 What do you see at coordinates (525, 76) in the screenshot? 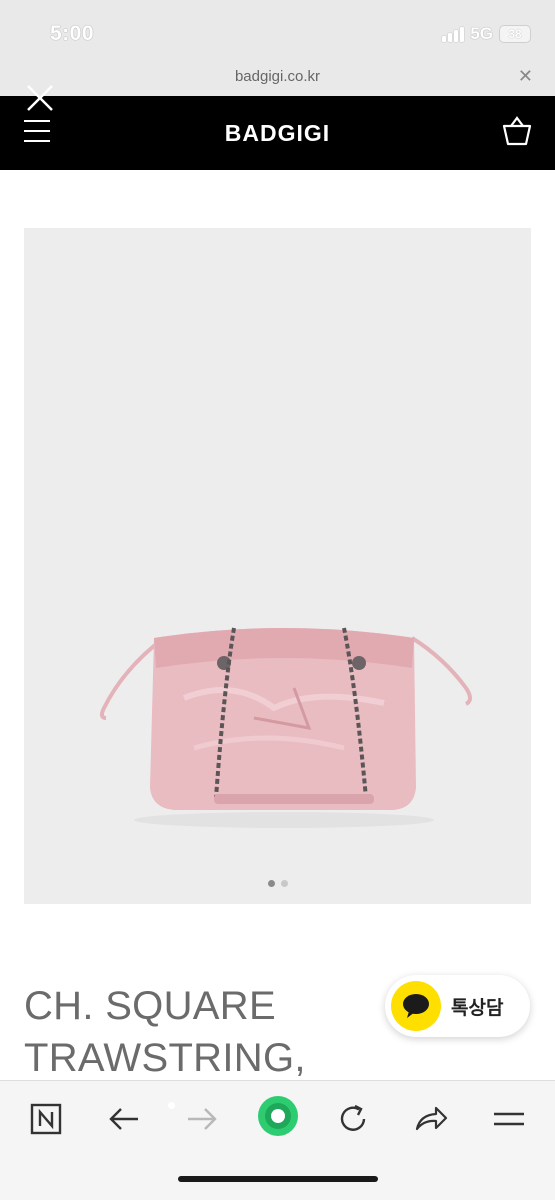
I see `url-close-icon: ✕` at bounding box center [525, 76].